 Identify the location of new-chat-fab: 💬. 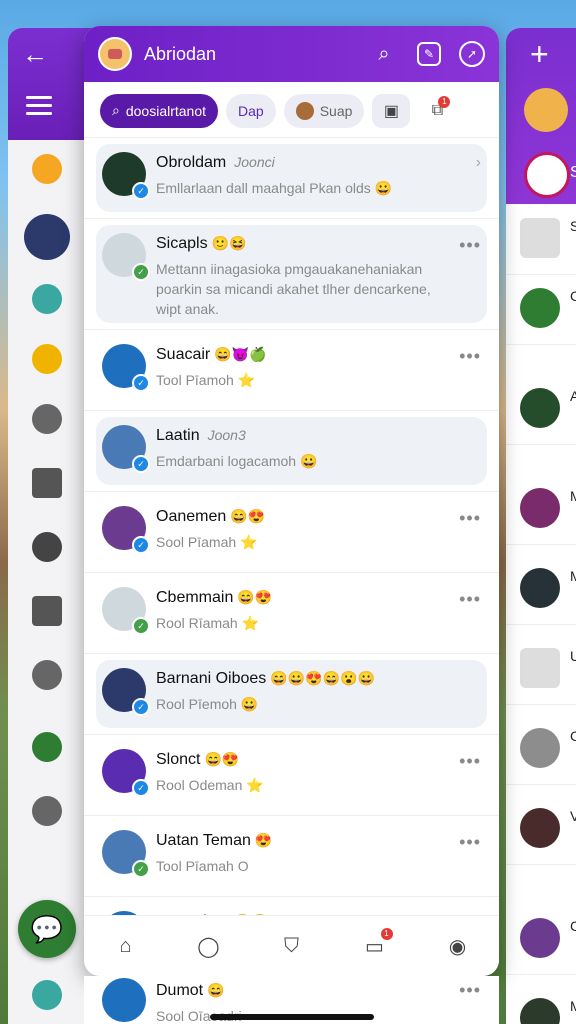
(47, 929).